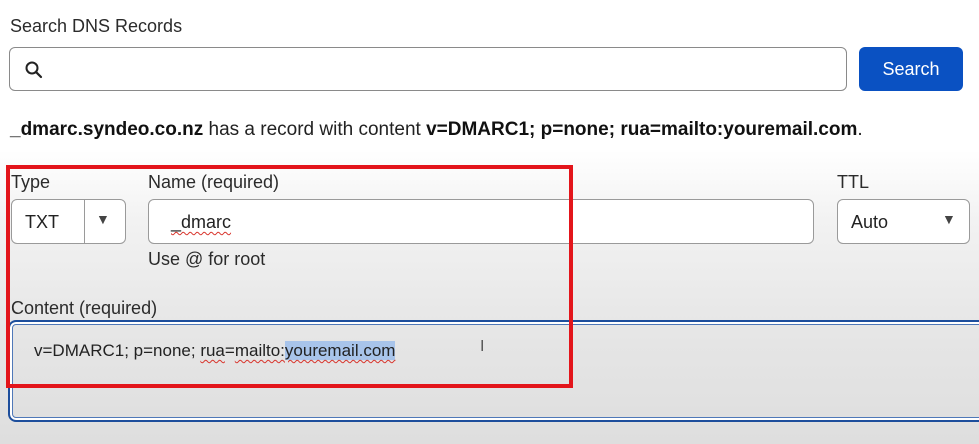  What do you see at coordinates (870, 222) in the screenshot?
I see `ttl-value: Auto` at bounding box center [870, 222].